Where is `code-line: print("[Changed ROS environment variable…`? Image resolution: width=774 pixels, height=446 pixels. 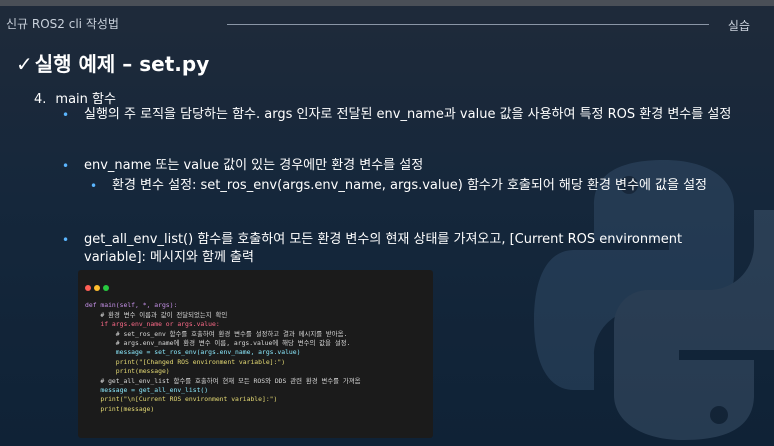
code-line: print("[Changed ROS environment variable… is located at coordinates (185, 361).